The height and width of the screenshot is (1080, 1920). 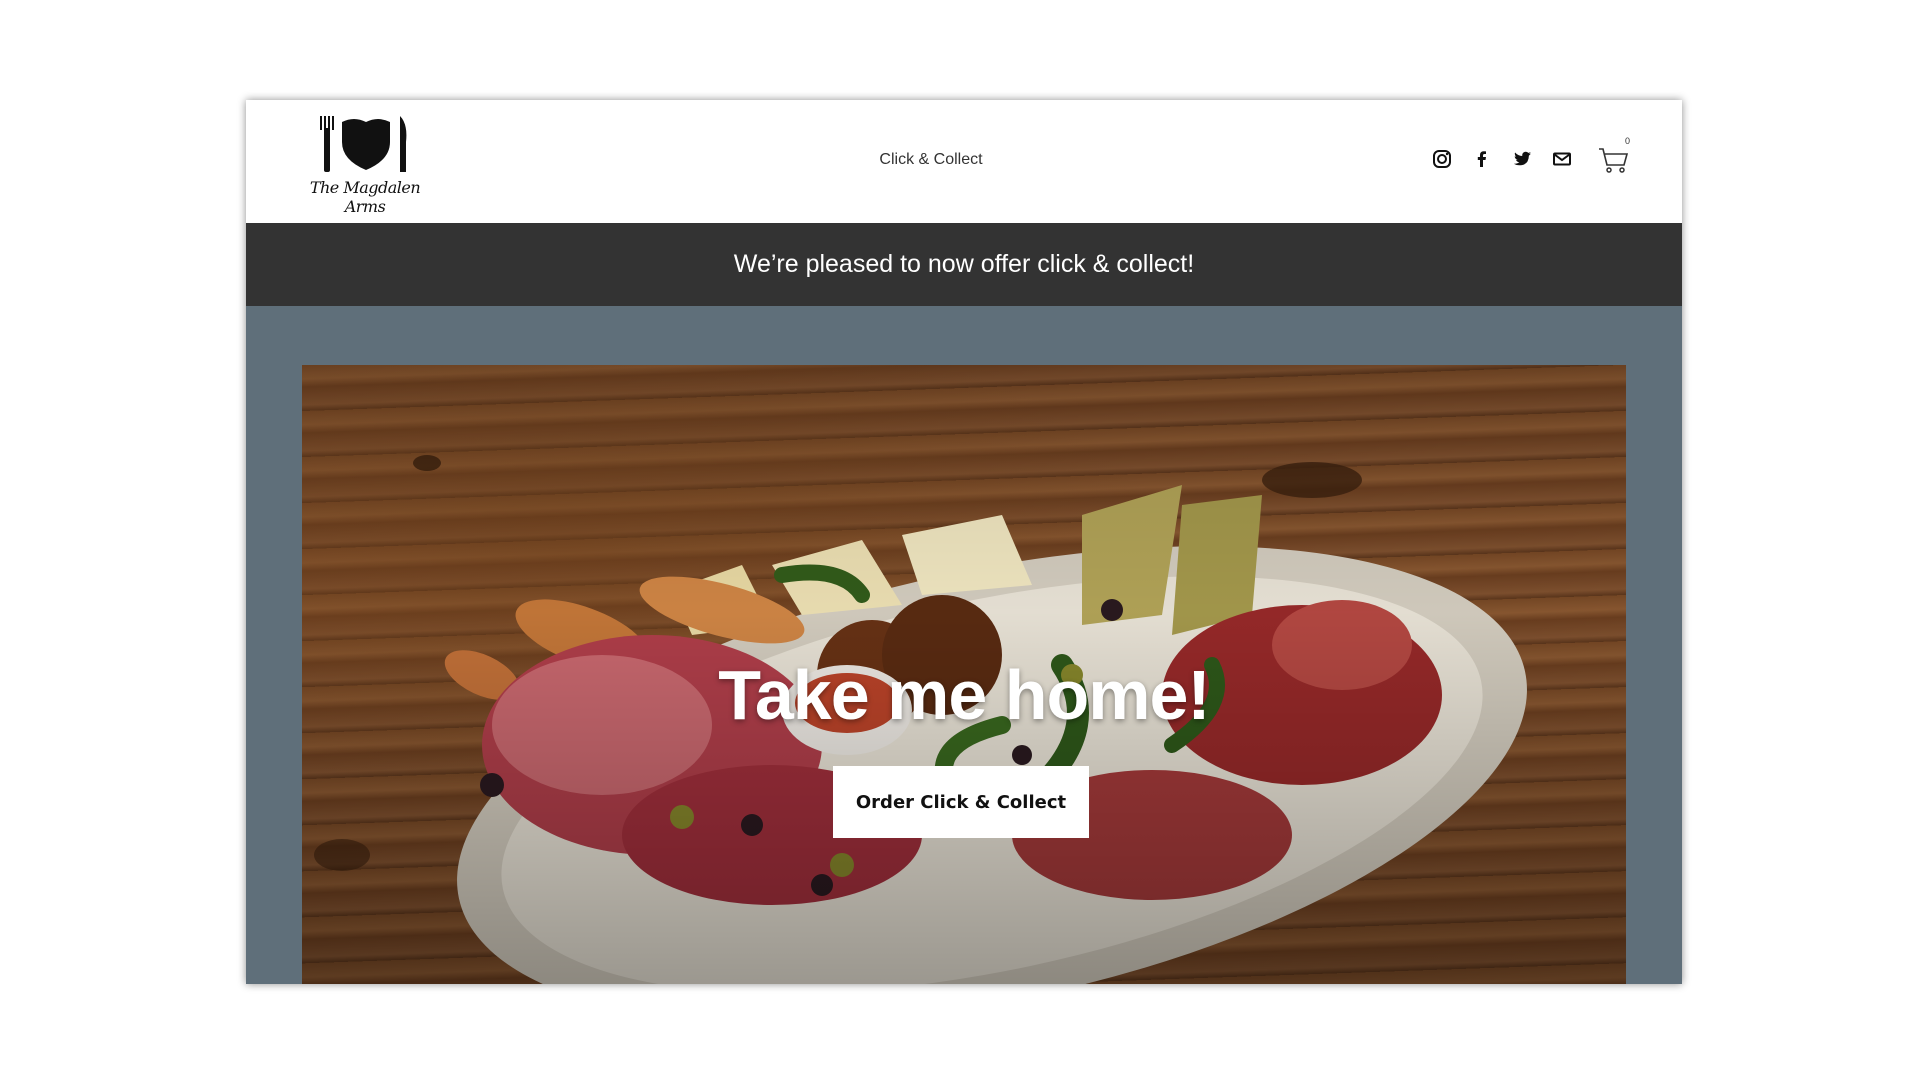 I want to click on hero-title: Take me home!, so click(x=964, y=695).